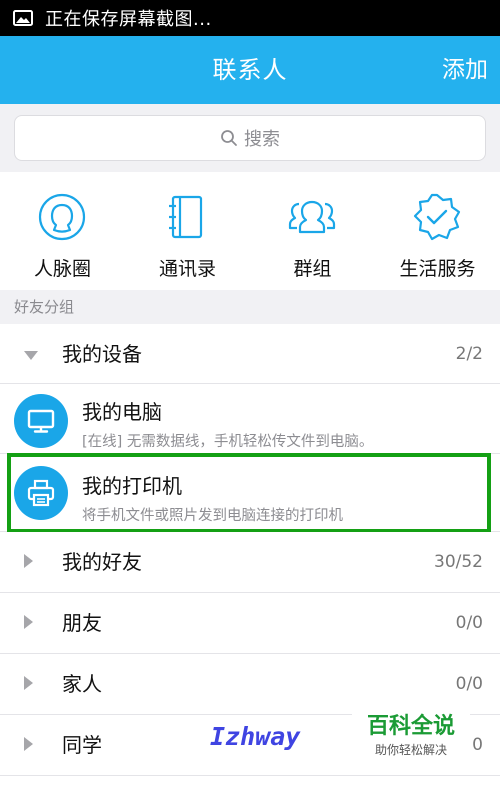 The image size is (500, 790). Describe the element at coordinates (23, 18) in the screenshot. I see `image-icon` at that location.